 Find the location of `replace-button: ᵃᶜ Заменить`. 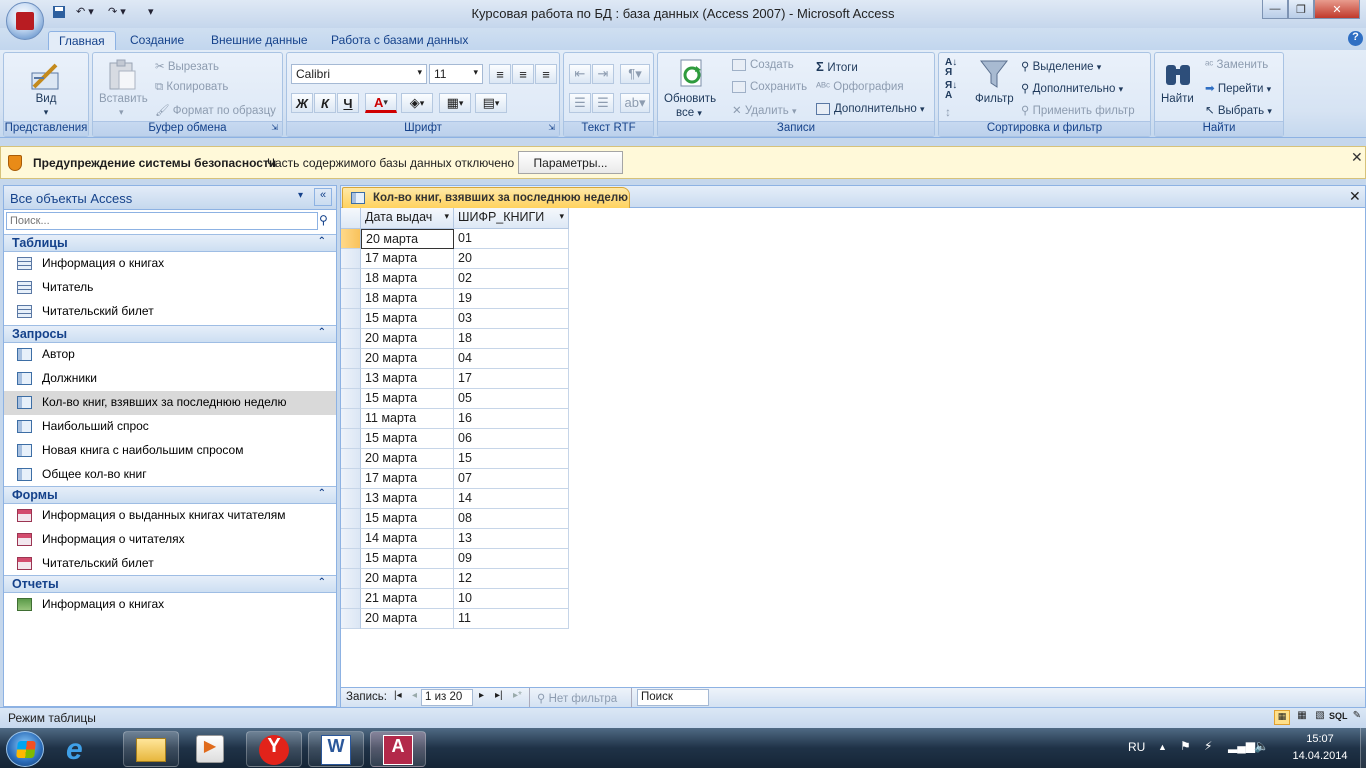

replace-button: ᵃᶜ Заменить is located at coordinates (1236, 65).